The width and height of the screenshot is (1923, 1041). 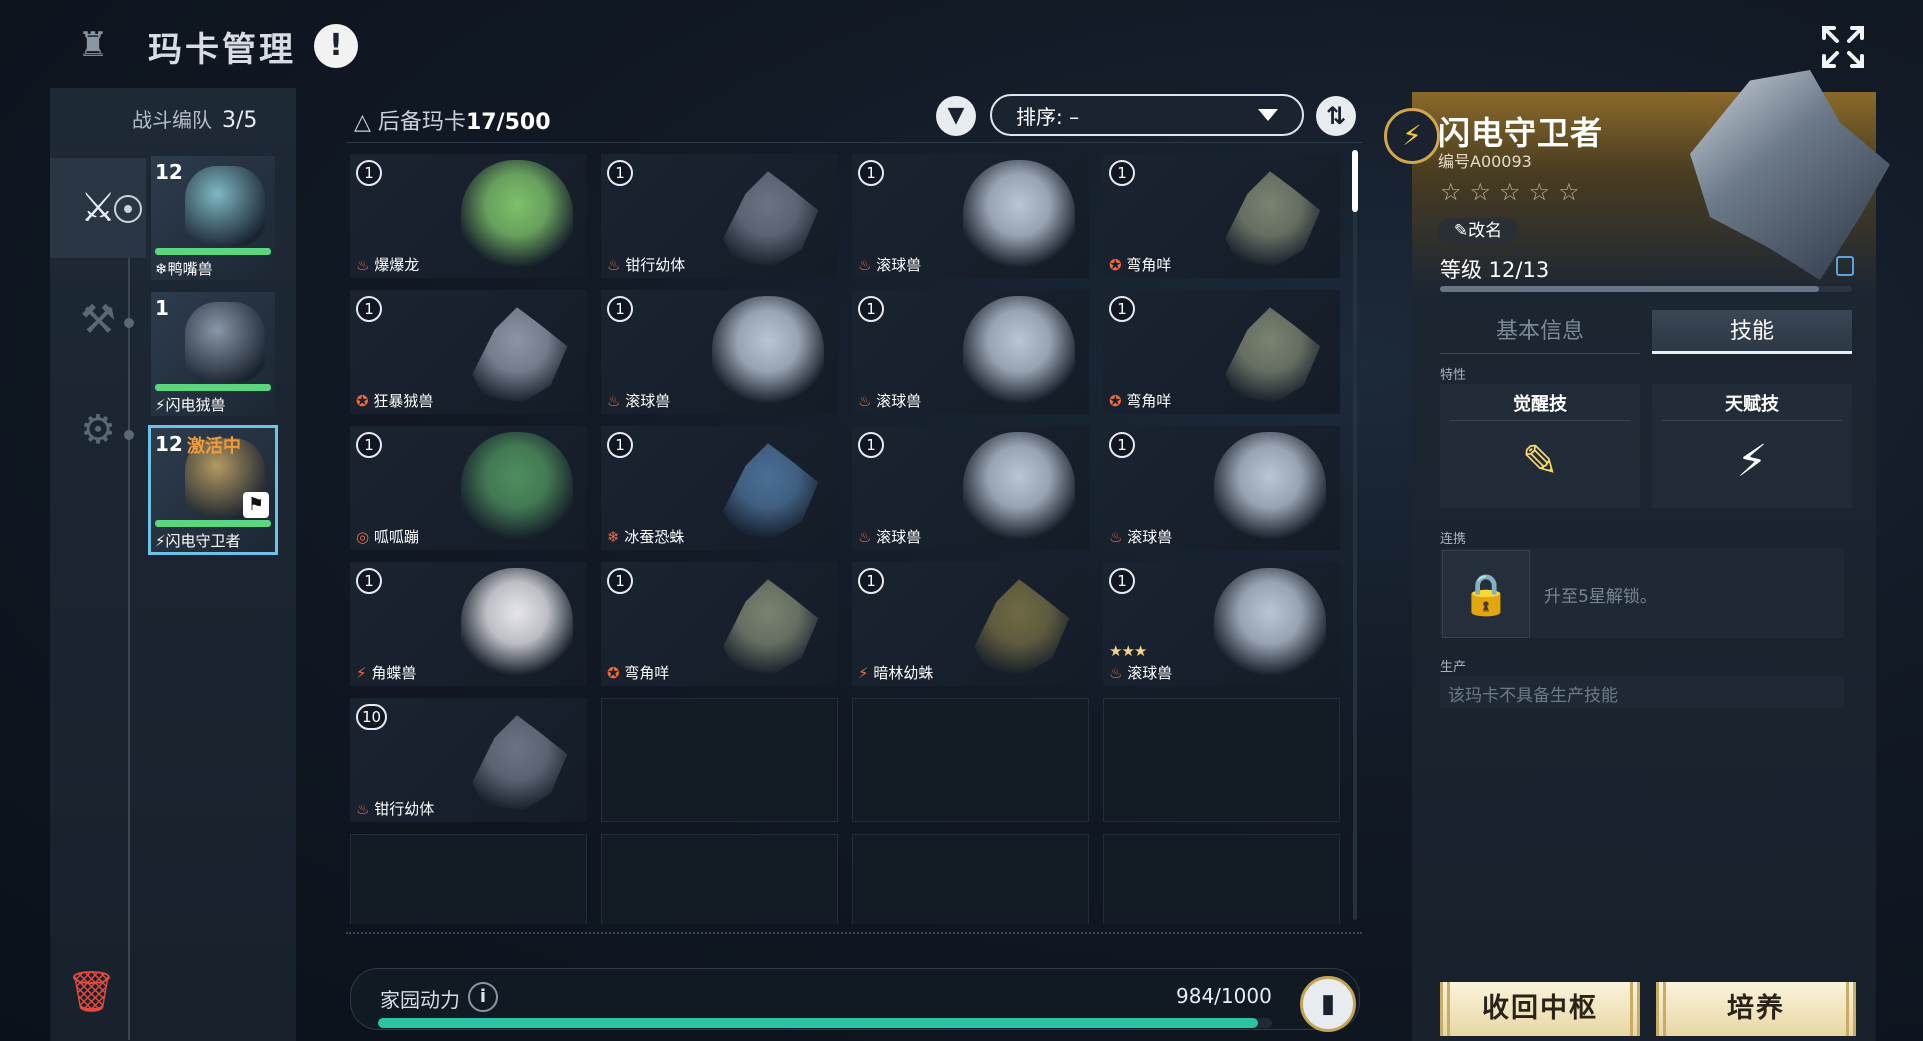 What do you see at coordinates (1843, 47) in the screenshot?
I see `close-icon` at bounding box center [1843, 47].